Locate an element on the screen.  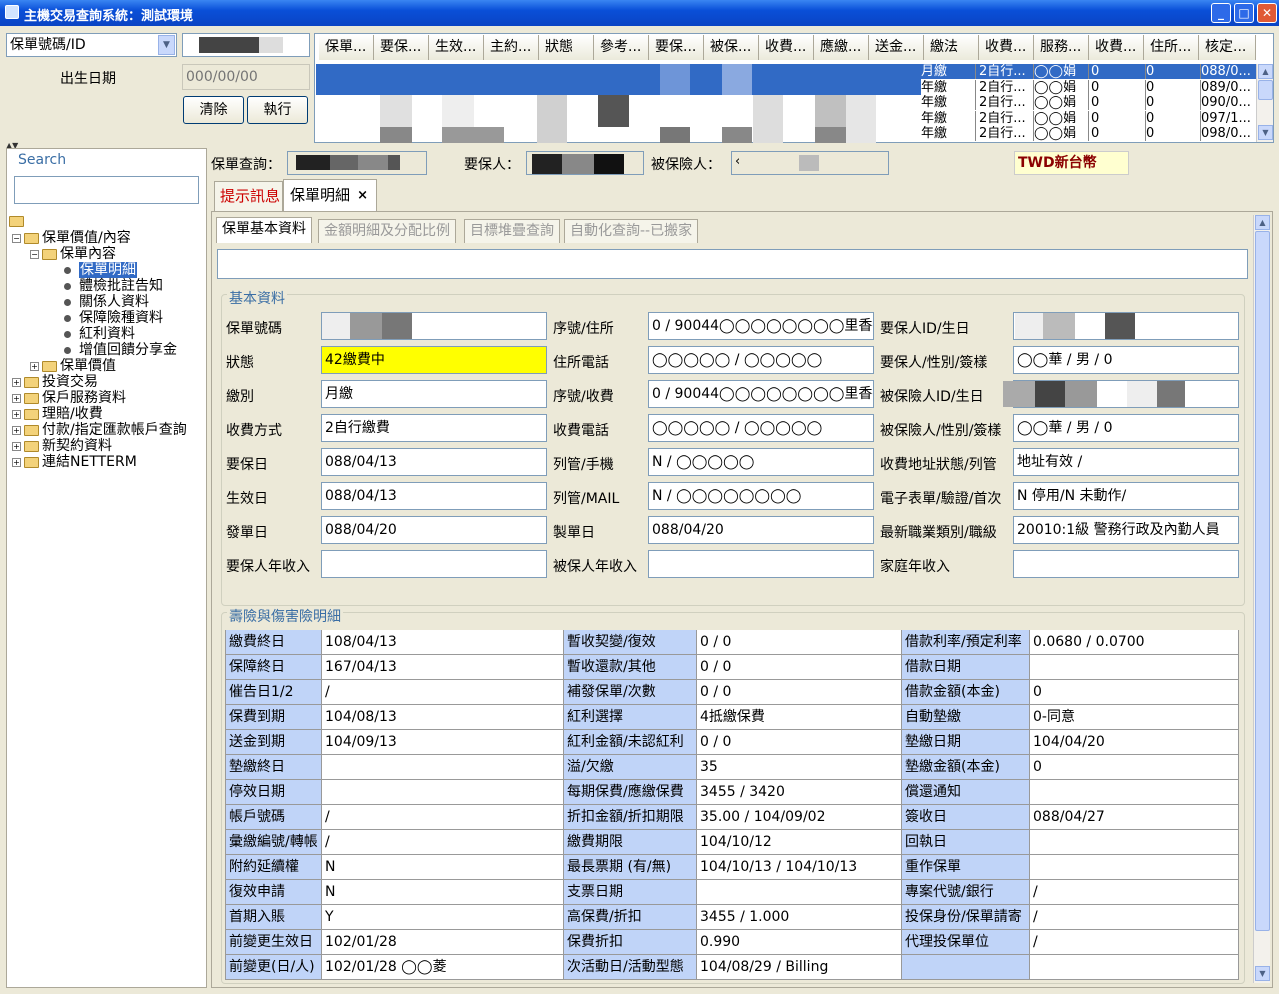
detail-value: 3455 / 3420 is located at coordinates (799, 792).